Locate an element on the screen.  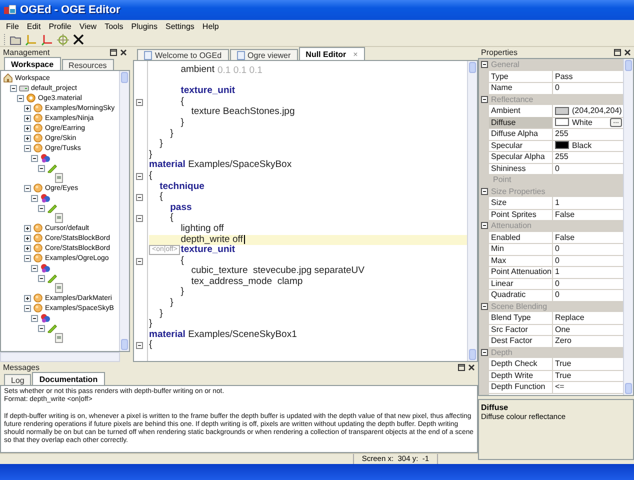
code-line: lighting off is located at coordinates (202, 229).